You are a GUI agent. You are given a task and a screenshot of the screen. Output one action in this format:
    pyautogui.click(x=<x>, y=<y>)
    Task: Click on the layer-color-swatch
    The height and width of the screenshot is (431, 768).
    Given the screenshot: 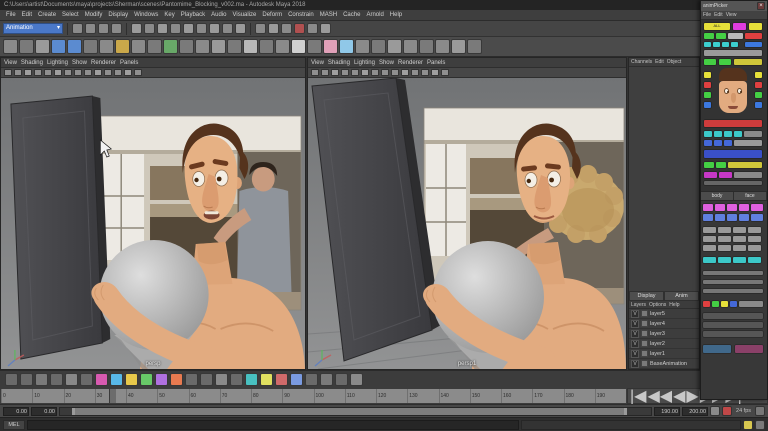 What is the action you would take?
    pyautogui.click(x=644, y=363)
    